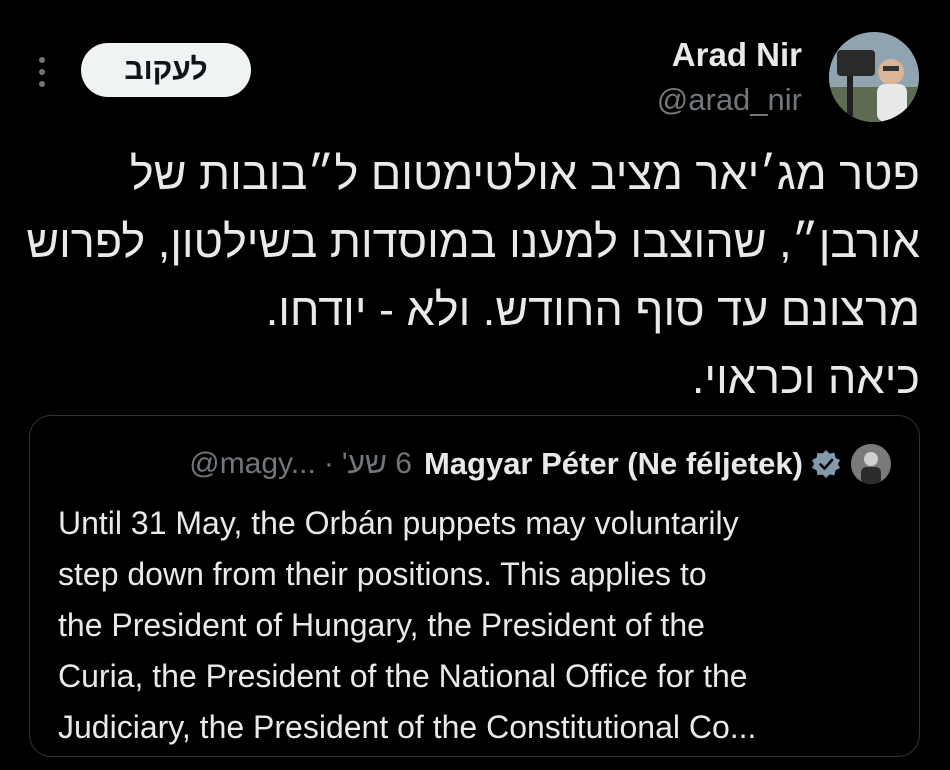 The image size is (950, 770). What do you see at coordinates (826, 464) in the screenshot?
I see `verified-badge-icon` at bounding box center [826, 464].